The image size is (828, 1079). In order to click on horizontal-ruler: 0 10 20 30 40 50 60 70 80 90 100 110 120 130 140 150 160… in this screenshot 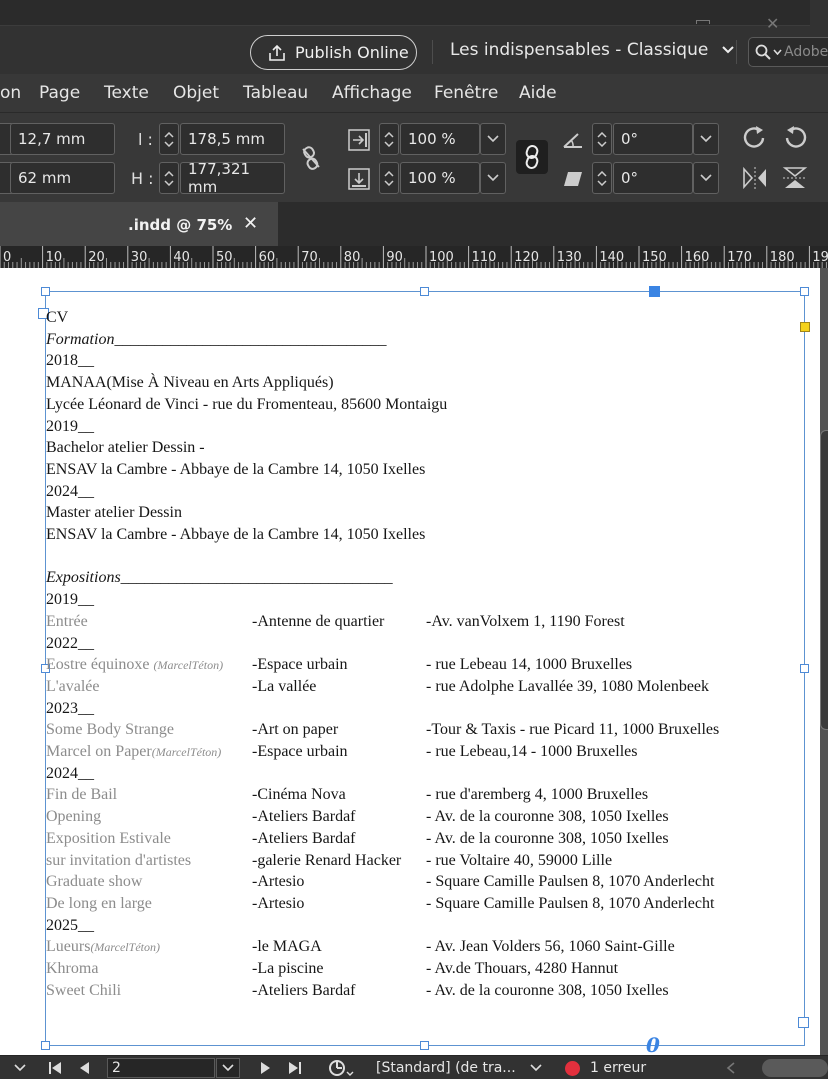, I will do `click(414, 257)`.